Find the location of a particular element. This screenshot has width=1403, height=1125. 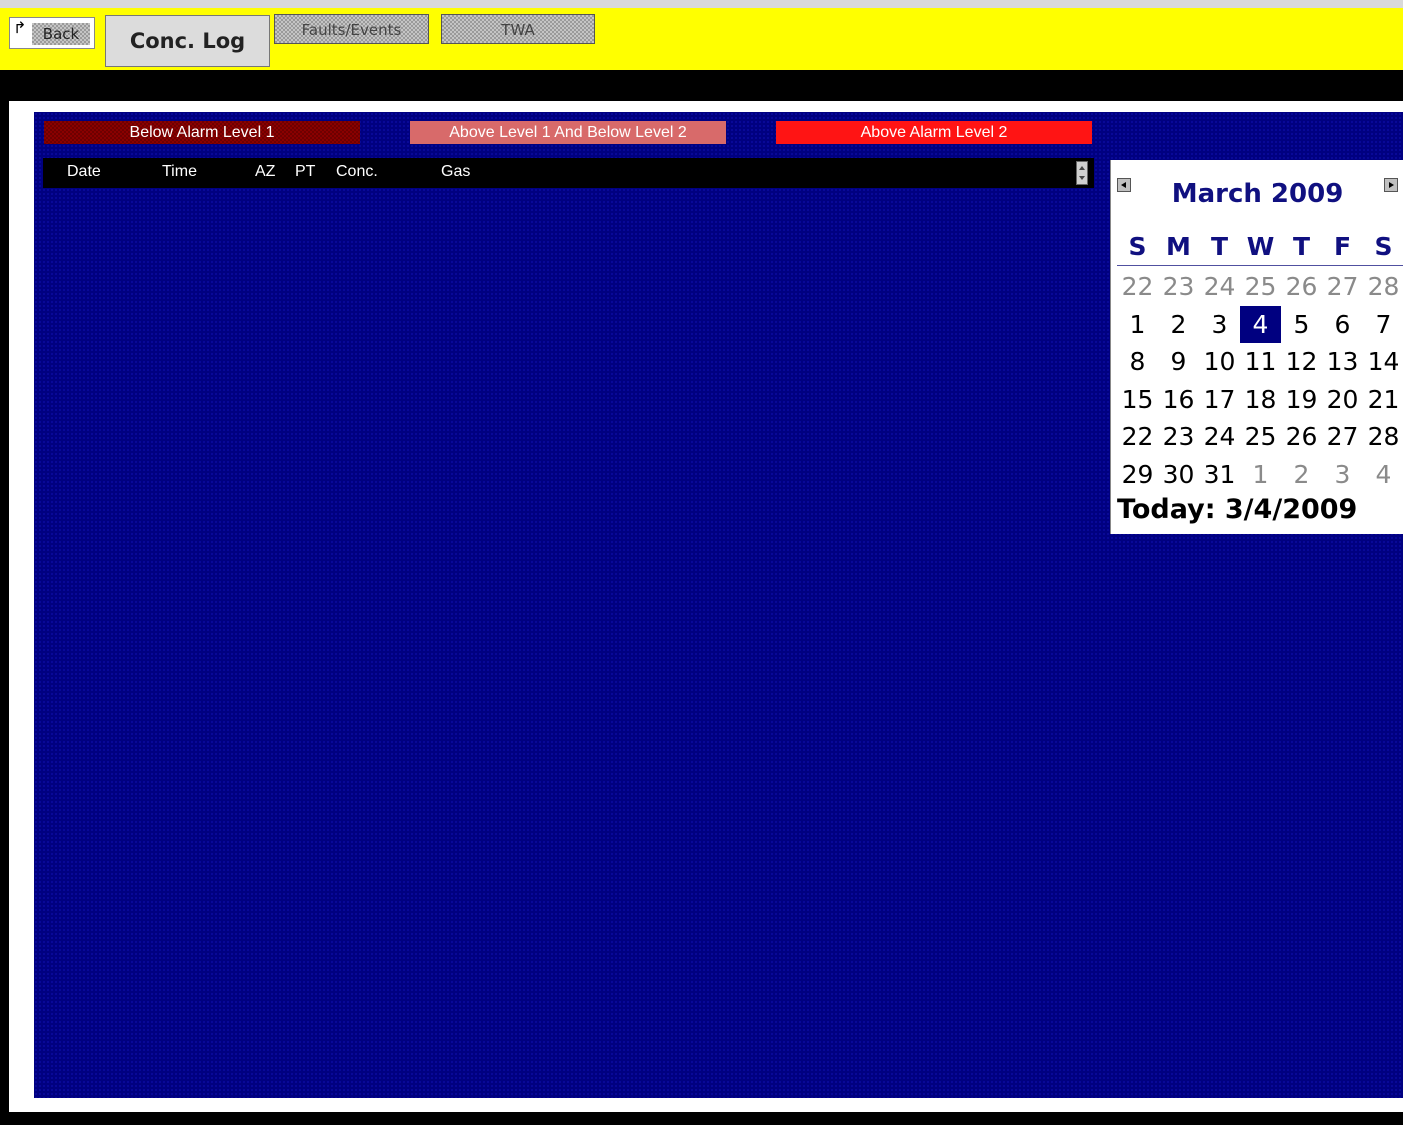

tab-twa: TWA is located at coordinates (518, 29).